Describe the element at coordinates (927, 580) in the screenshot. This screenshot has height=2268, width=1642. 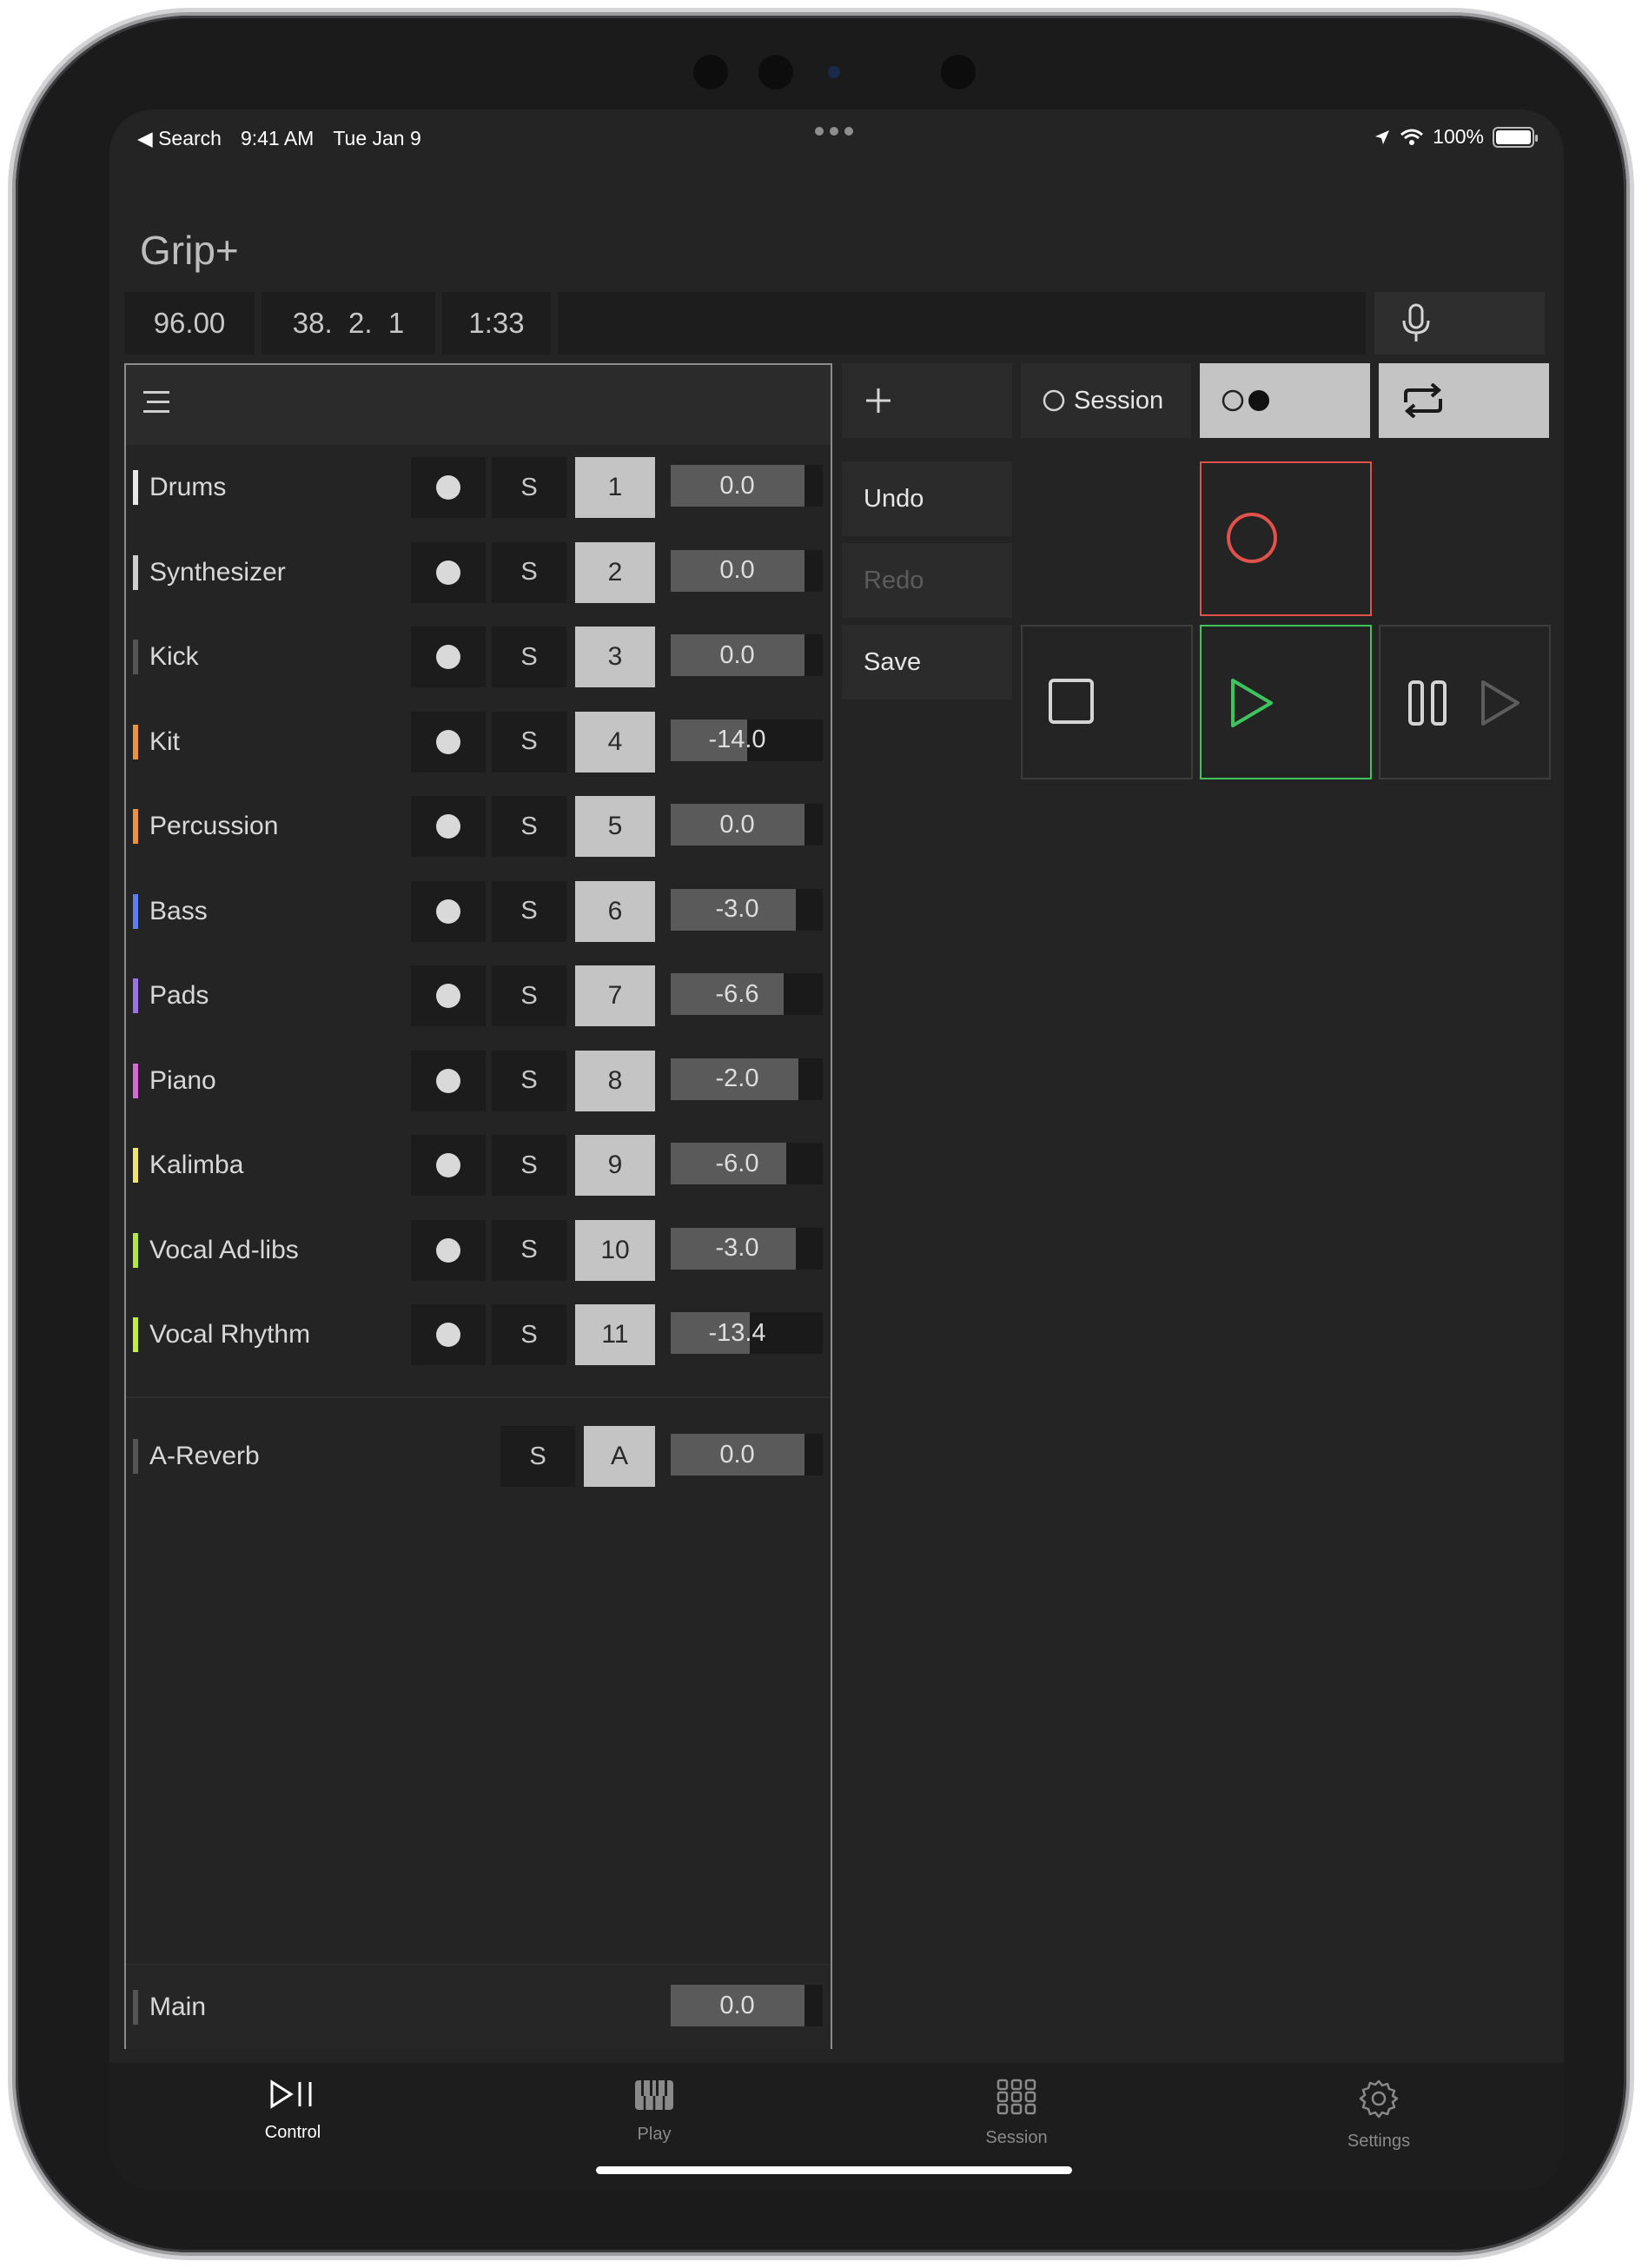
I see `redo-button: Redo` at that location.